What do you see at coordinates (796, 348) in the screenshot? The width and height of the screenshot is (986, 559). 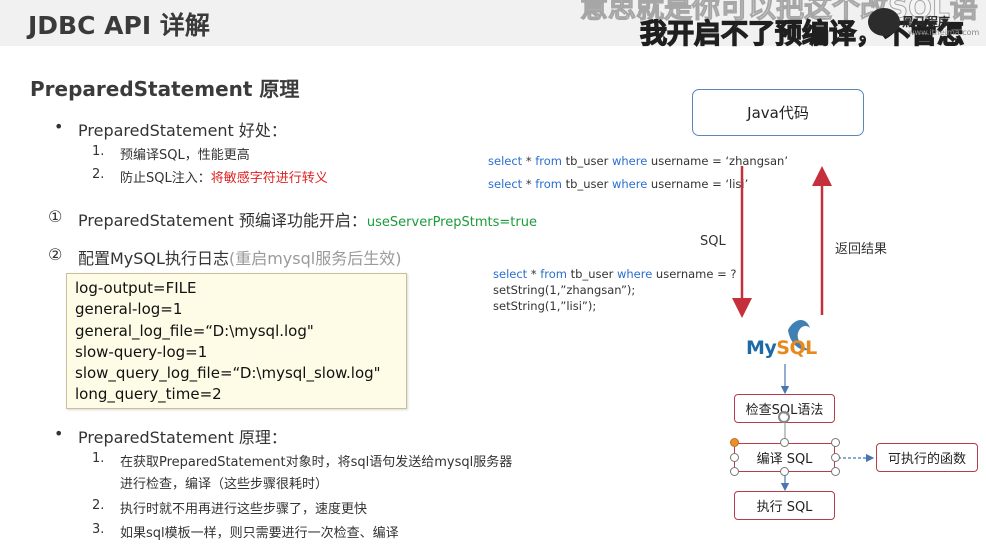 I see `mysql-logo-sql: SQL` at bounding box center [796, 348].